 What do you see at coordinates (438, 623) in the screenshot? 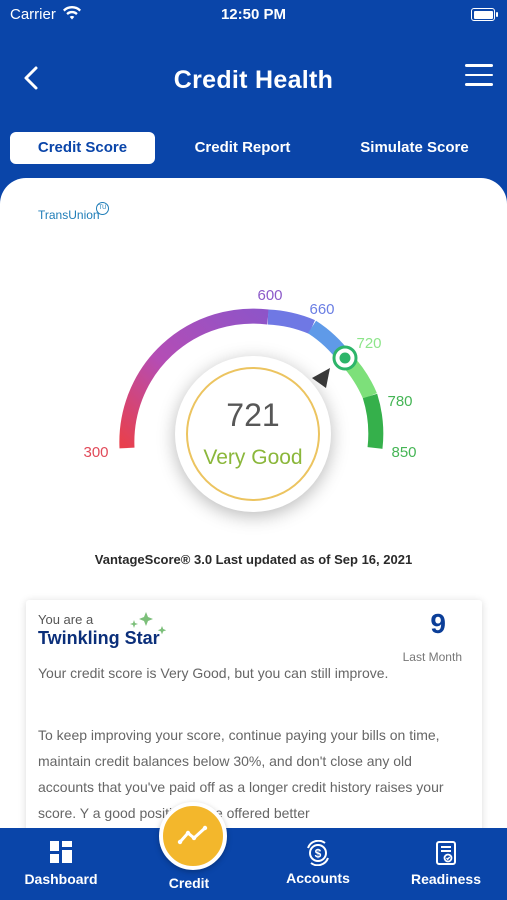
I see `star-count: 9` at bounding box center [438, 623].